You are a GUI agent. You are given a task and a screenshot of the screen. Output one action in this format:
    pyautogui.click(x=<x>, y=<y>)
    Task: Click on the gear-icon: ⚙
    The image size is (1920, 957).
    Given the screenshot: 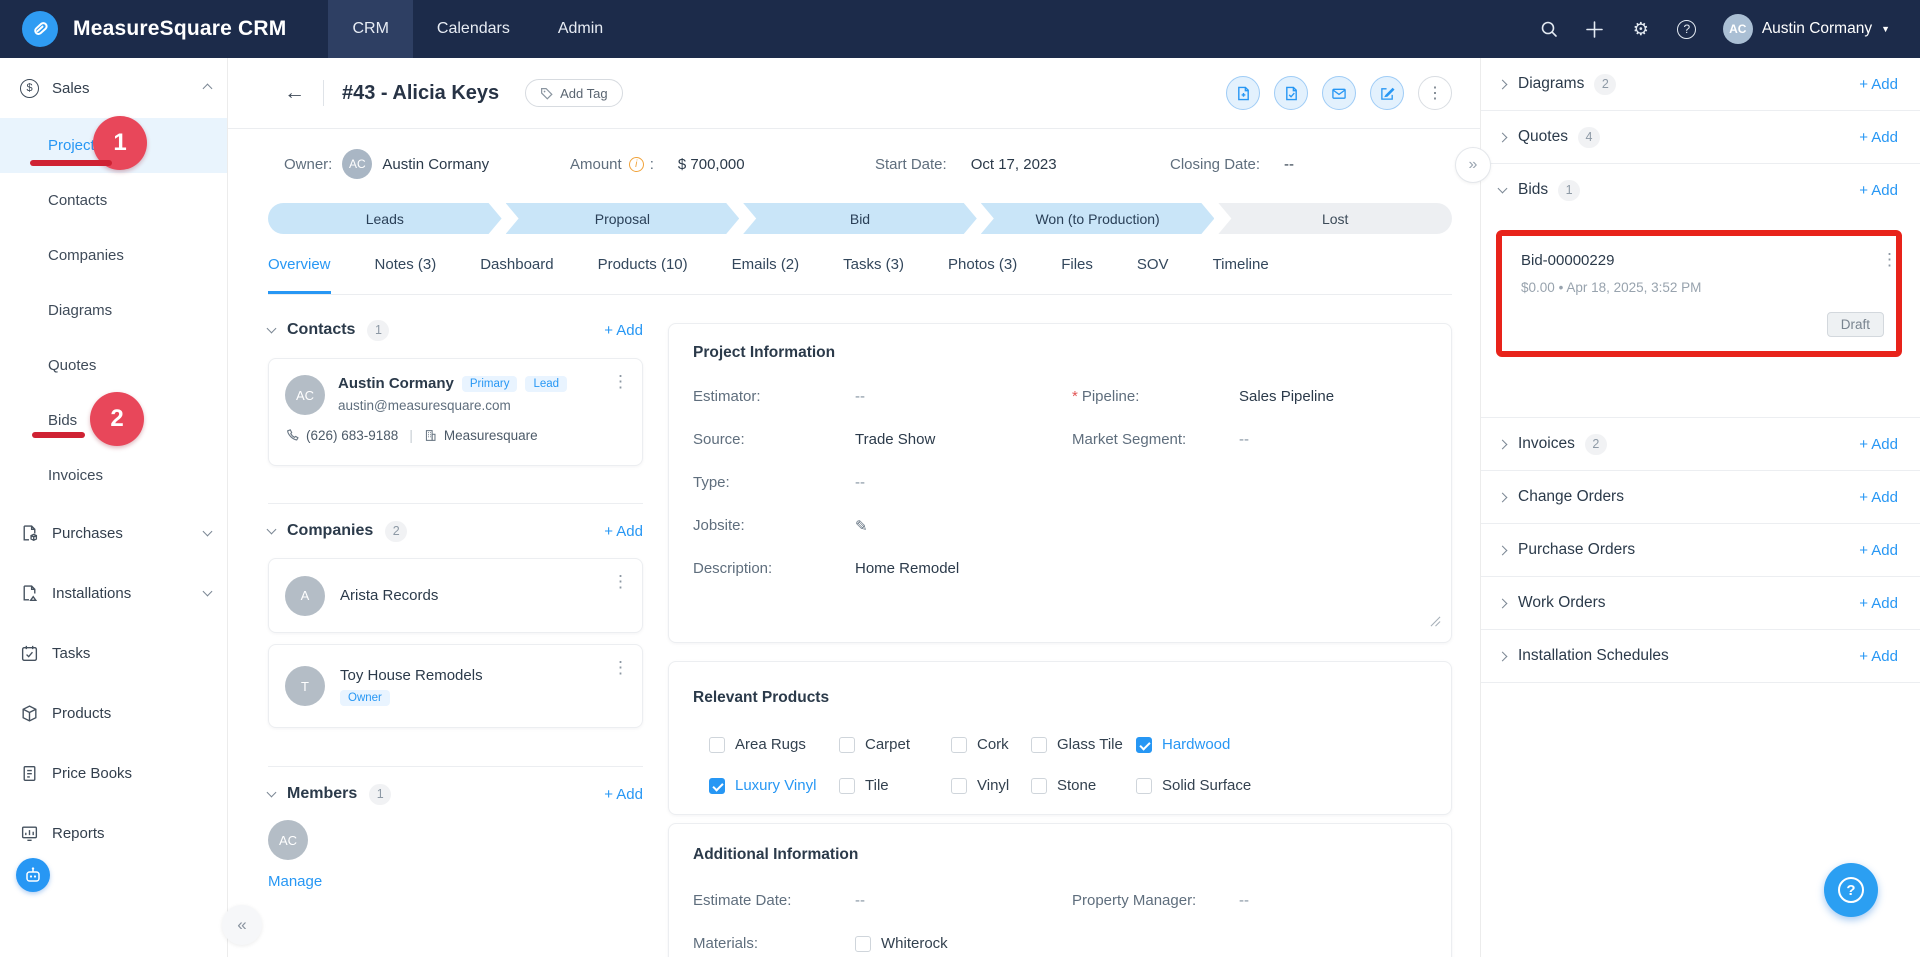 What is the action you would take?
    pyautogui.click(x=1641, y=29)
    